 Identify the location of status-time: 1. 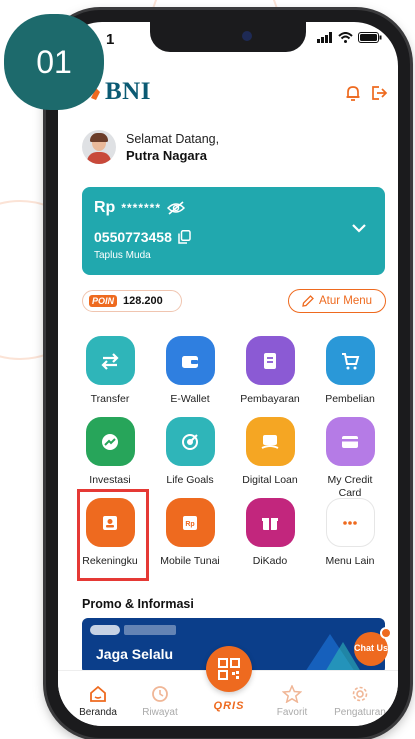
(110, 39).